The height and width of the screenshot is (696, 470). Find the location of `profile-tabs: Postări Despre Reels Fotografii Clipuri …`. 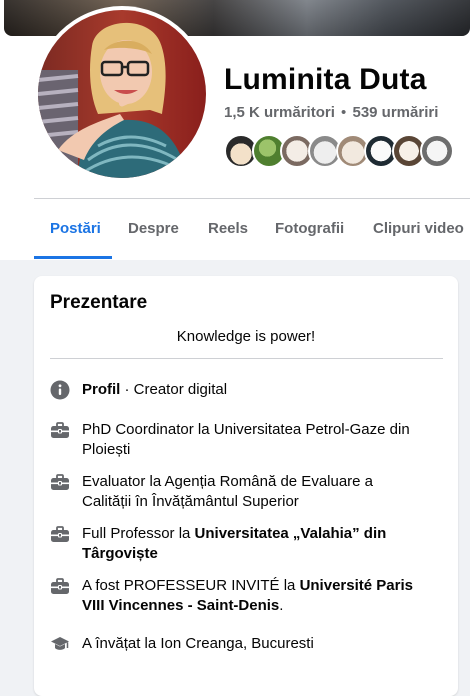

profile-tabs: Postări Despre Reels Fotografii Clipuri … is located at coordinates (252, 230).